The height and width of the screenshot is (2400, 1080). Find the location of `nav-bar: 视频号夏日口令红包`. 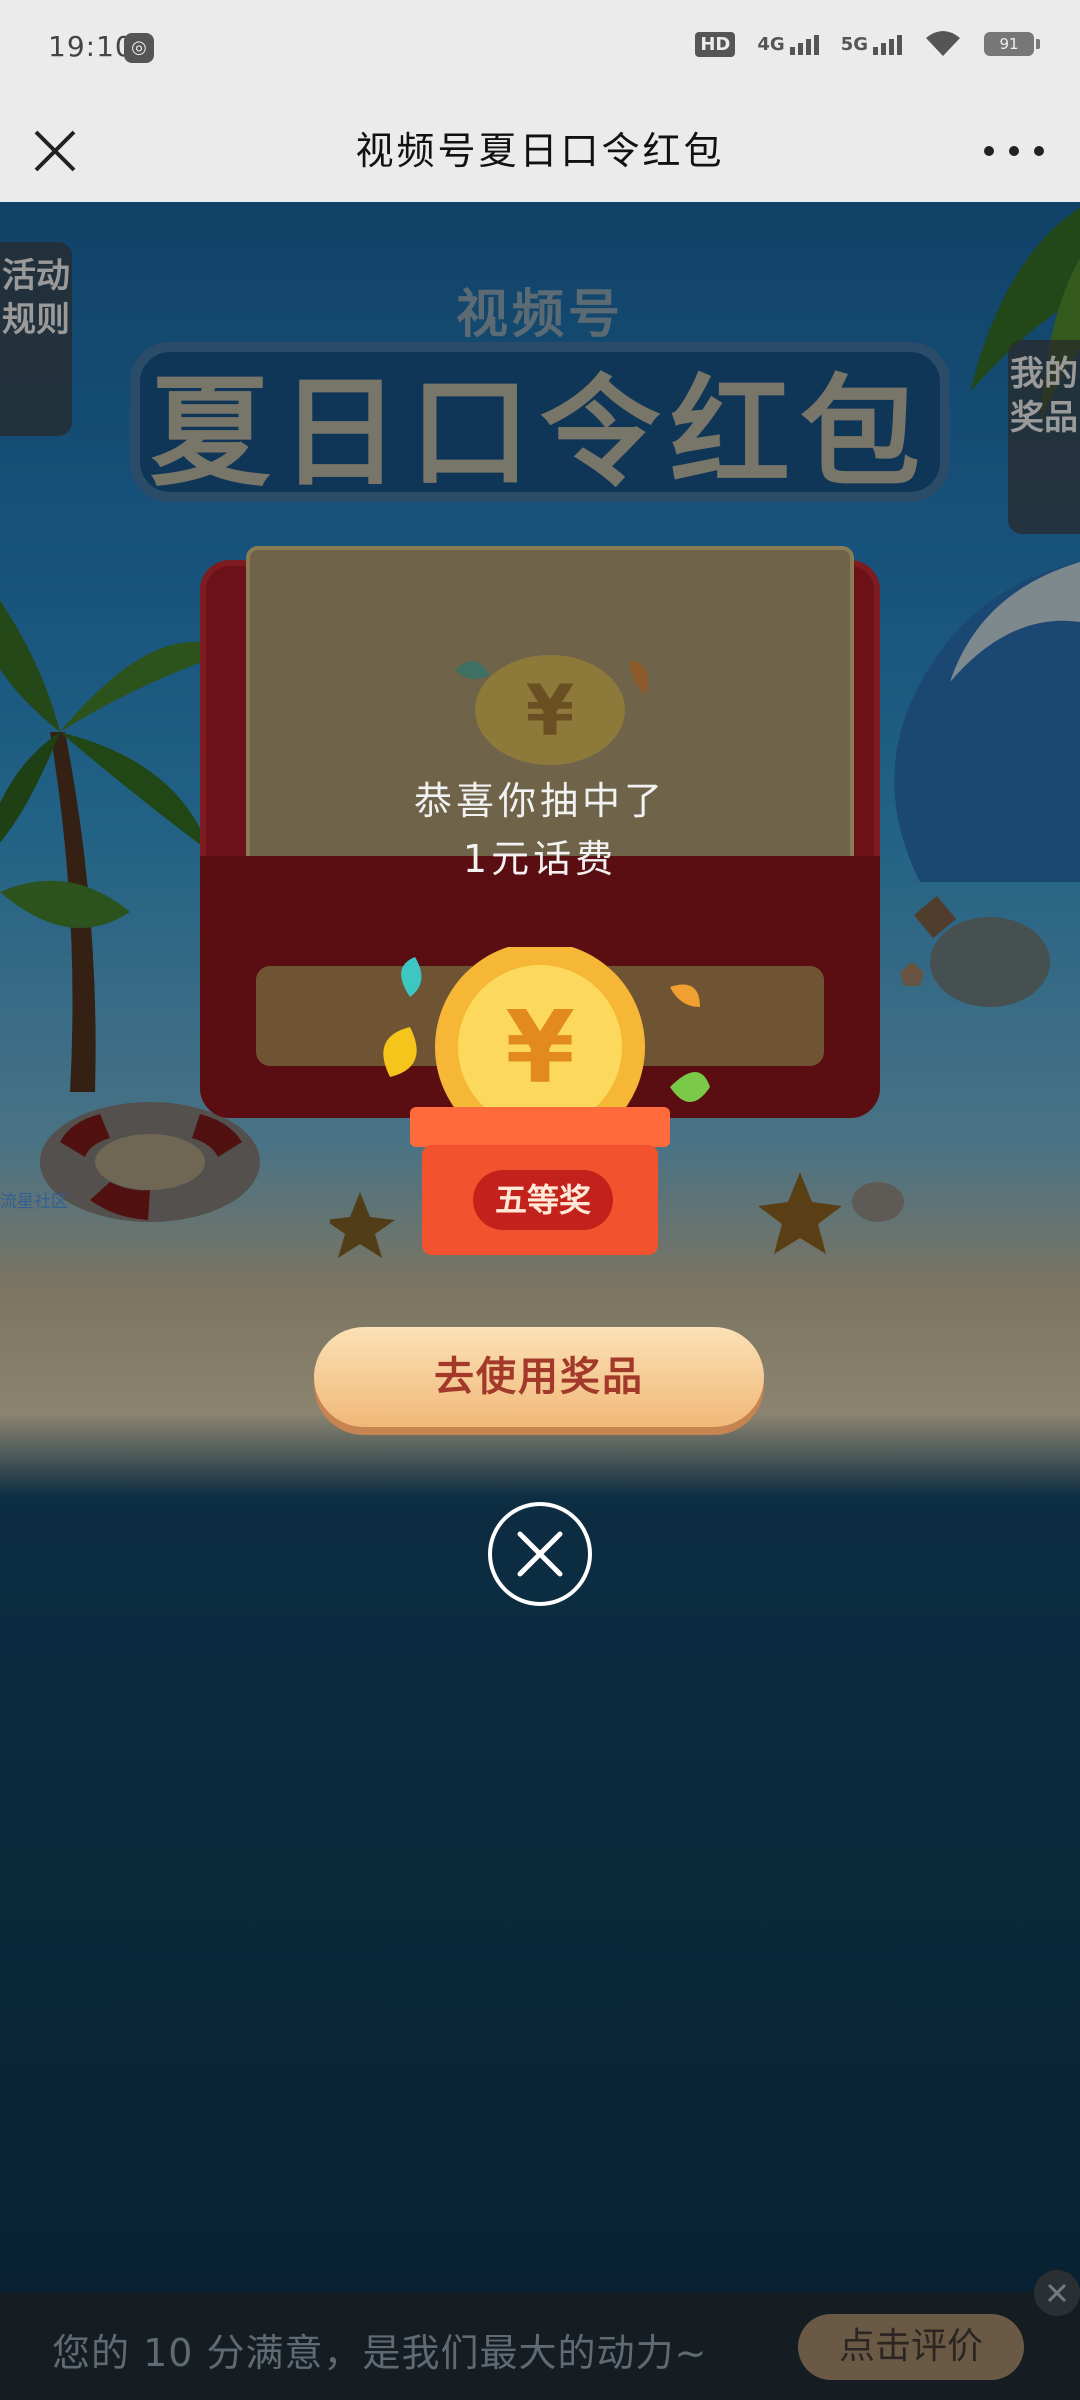

nav-bar: 视频号夏日口令红包 is located at coordinates (540, 151).